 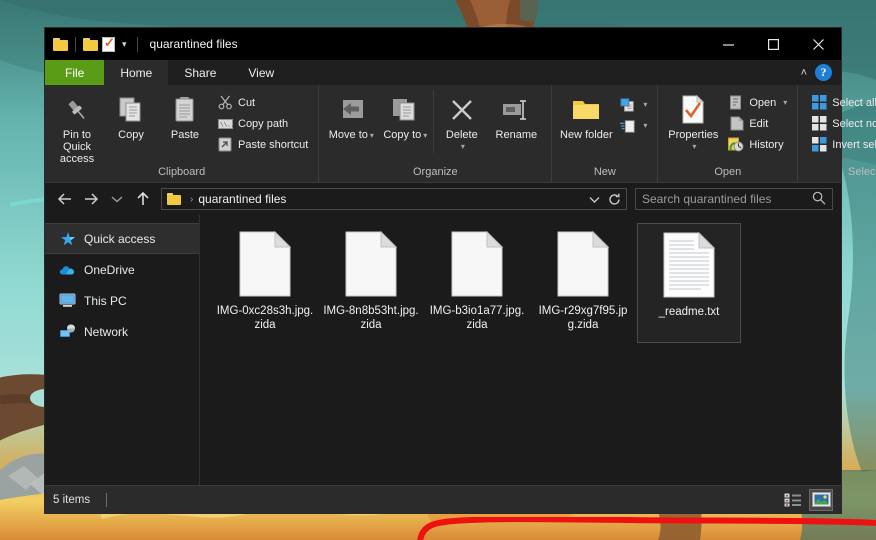 I want to click on paste-label: Paste, so click(x=185, y=135).